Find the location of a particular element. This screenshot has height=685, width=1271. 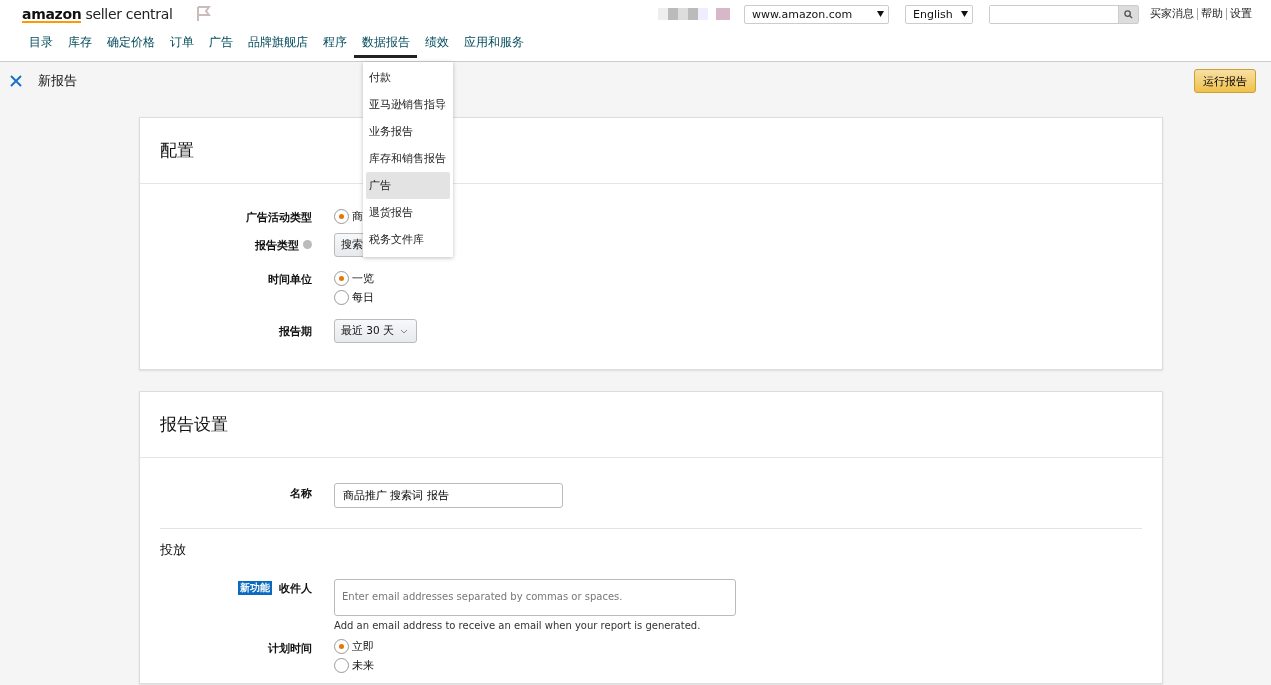

page-title: 新报告 is located at coordinates (57, 81).